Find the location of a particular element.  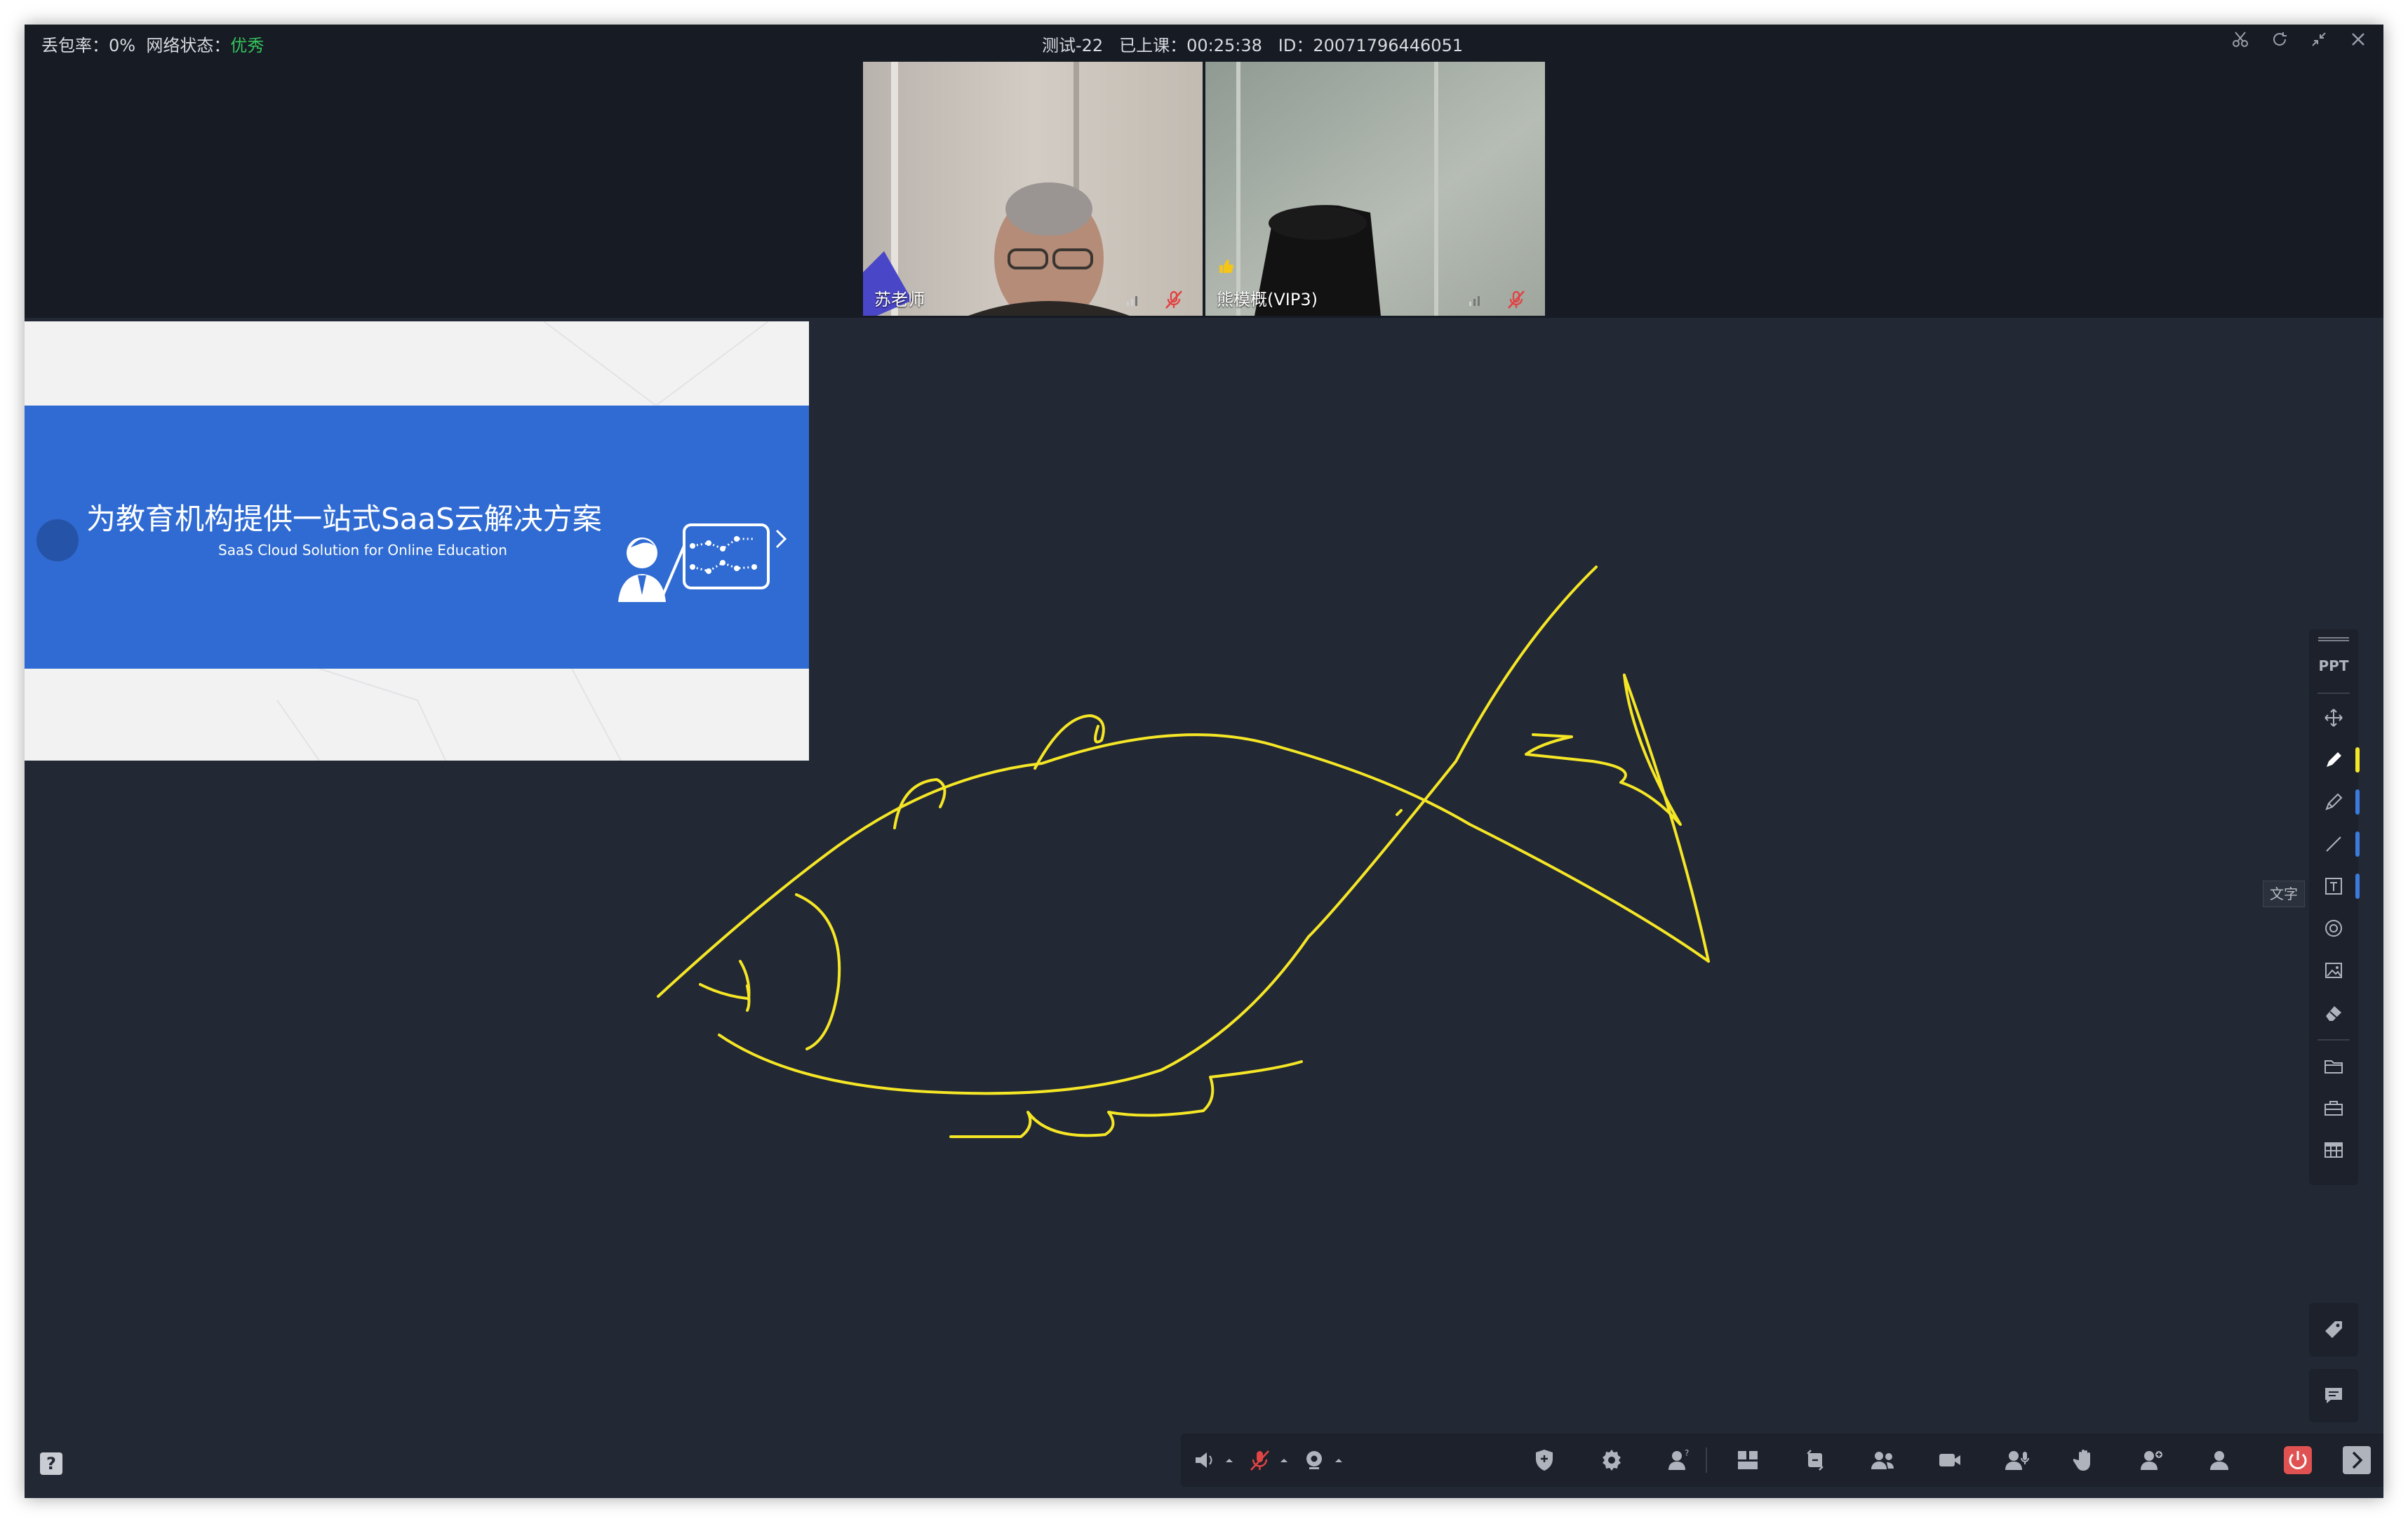

user-icon is located at coordinates (2219, 1460).